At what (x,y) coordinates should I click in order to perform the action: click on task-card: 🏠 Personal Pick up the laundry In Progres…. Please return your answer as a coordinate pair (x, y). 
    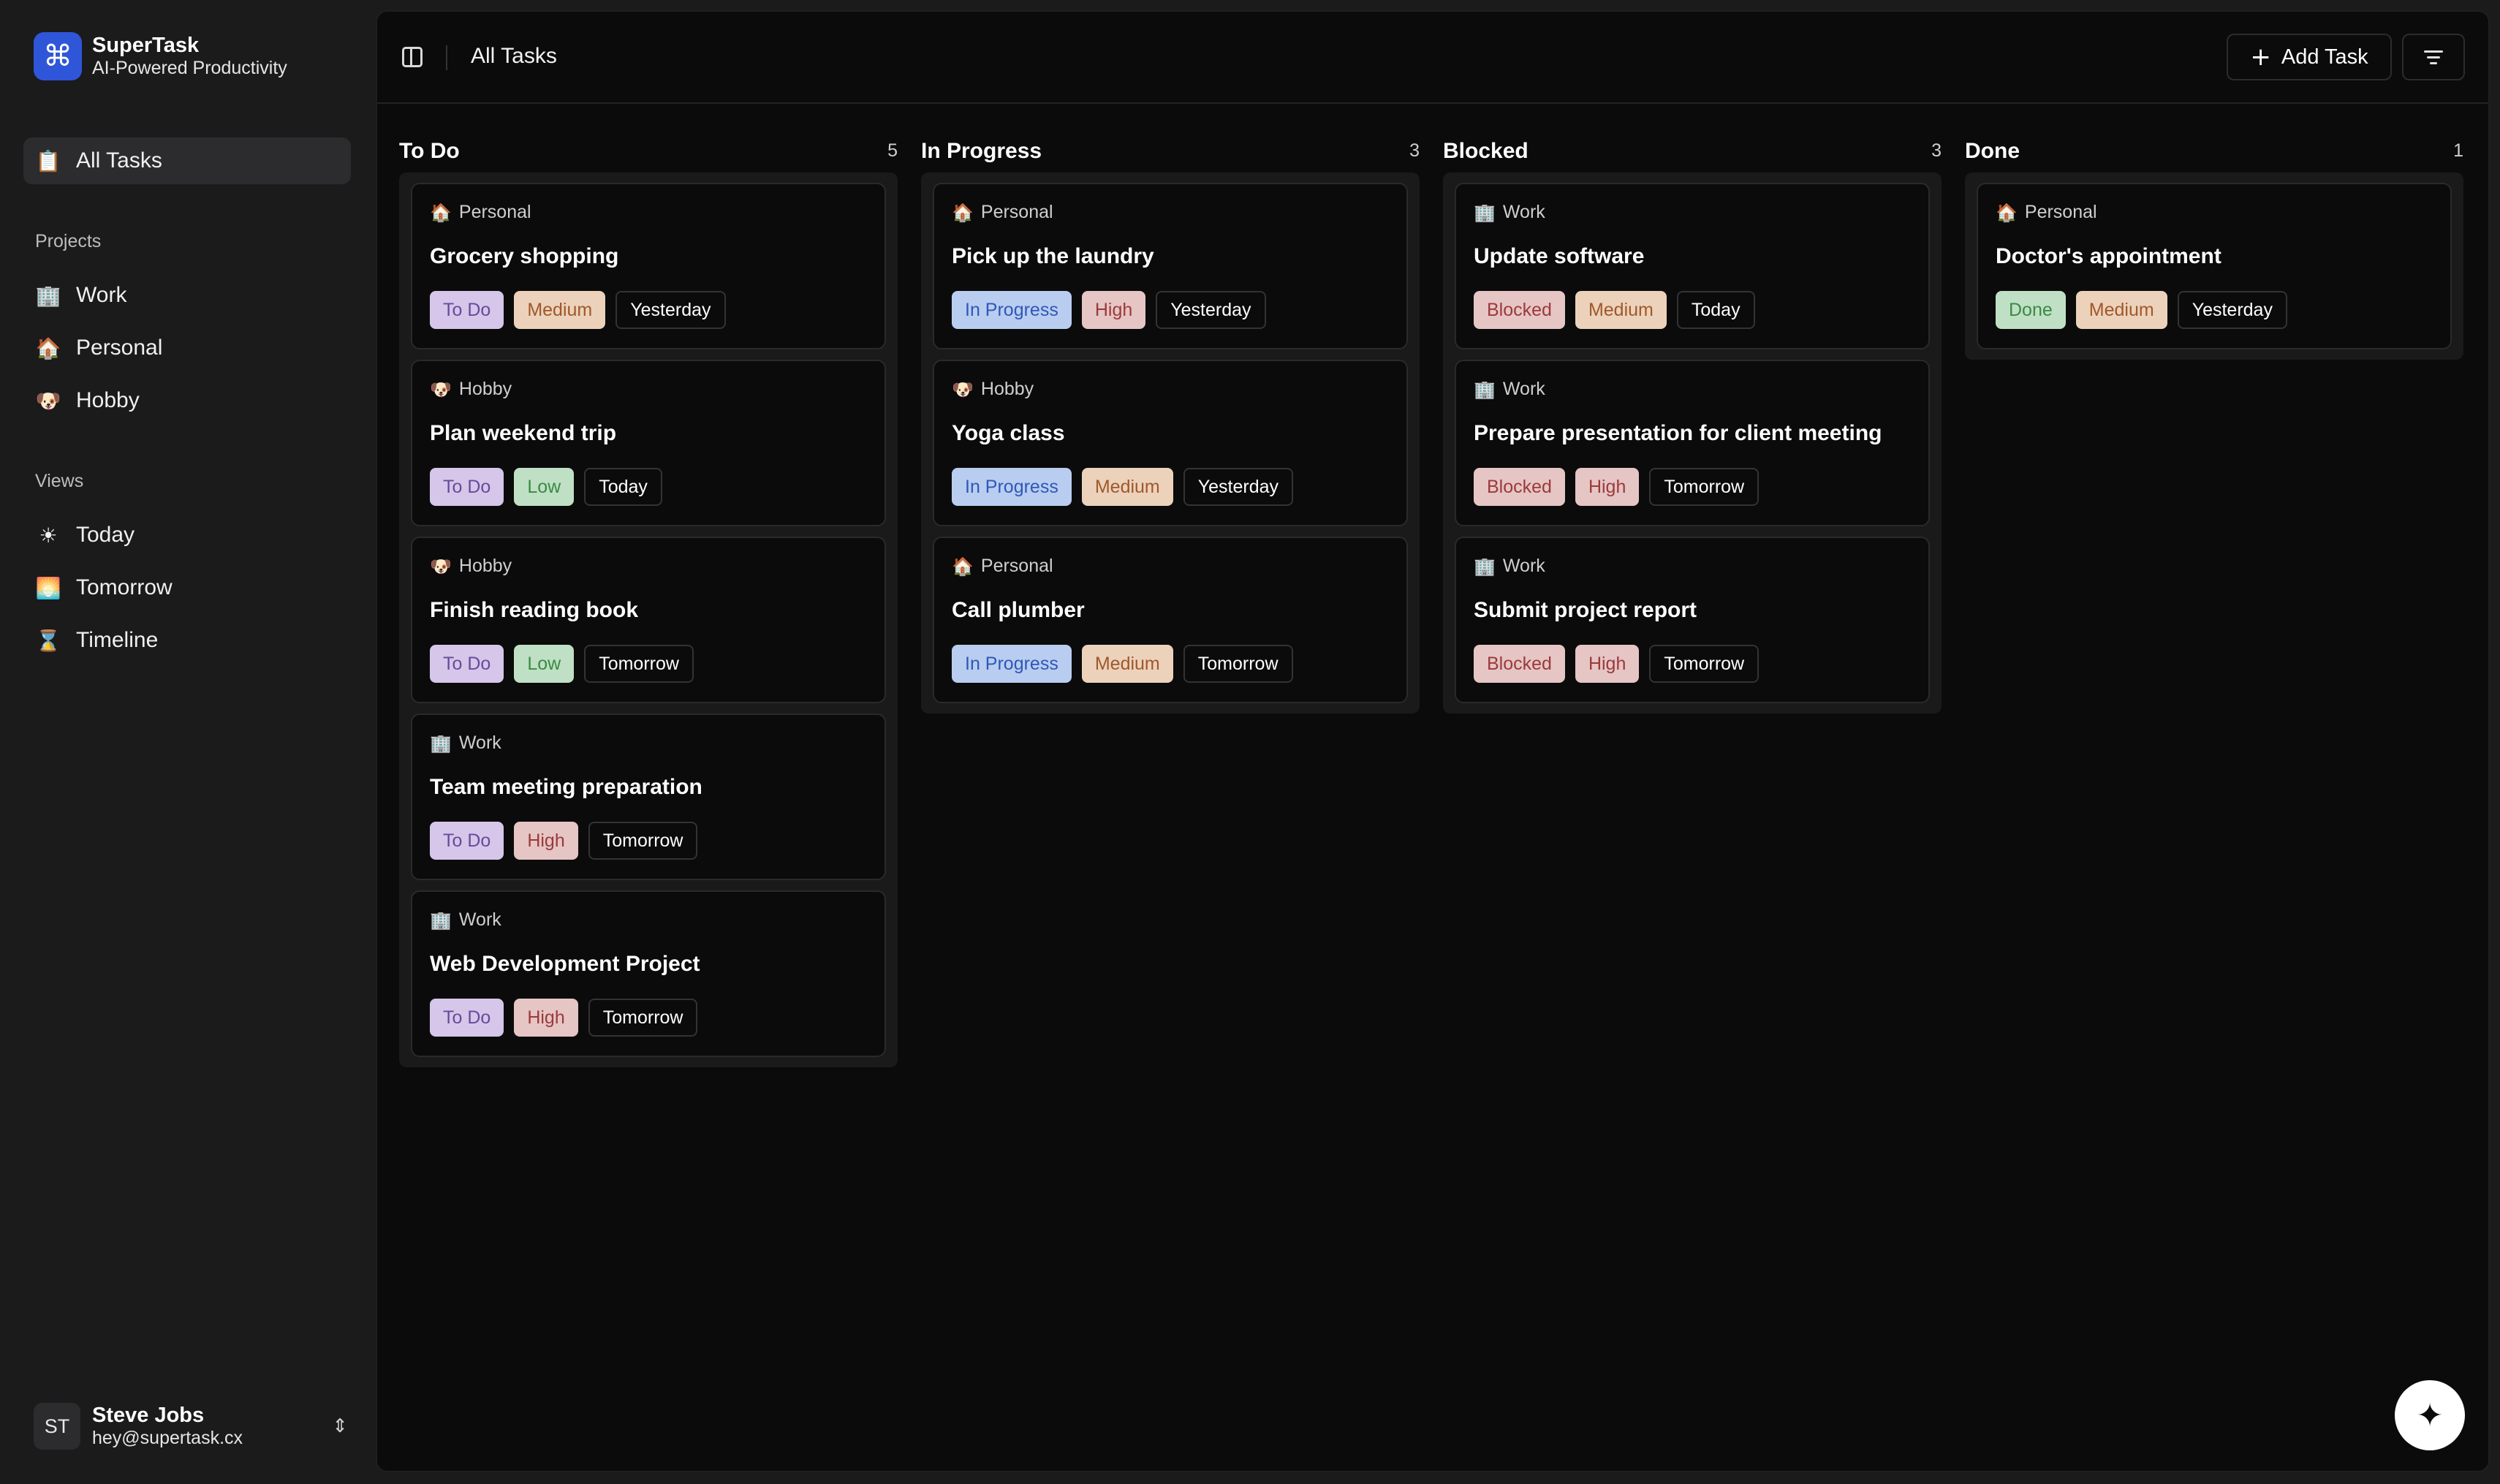
    Looking at the image, I should click on (1171, 266).